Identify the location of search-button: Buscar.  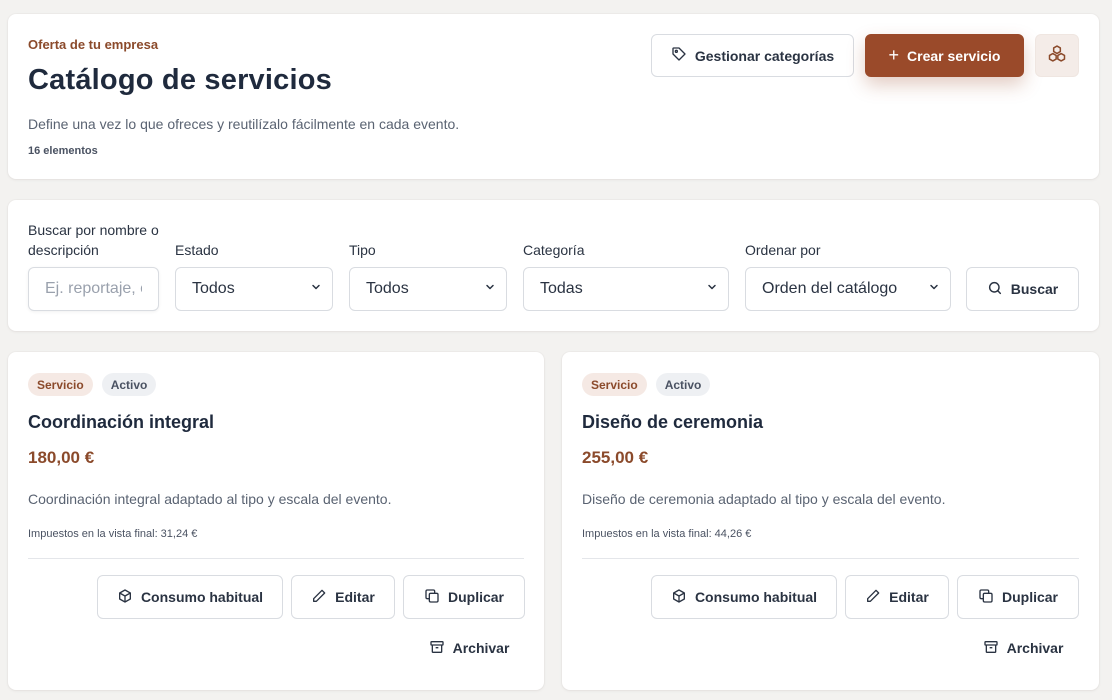
(1022, 289).